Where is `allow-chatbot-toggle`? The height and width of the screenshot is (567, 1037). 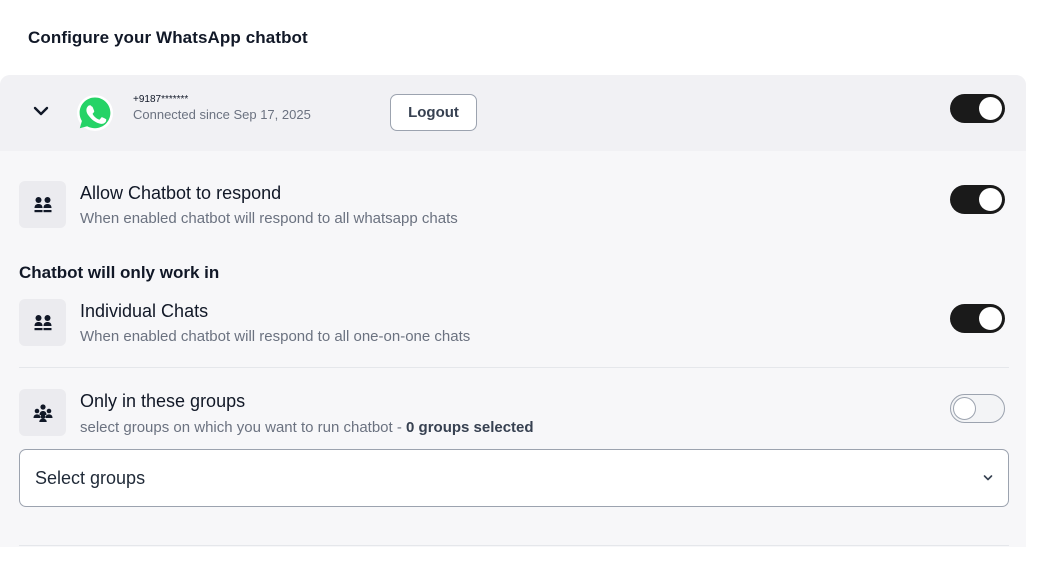
allow-chatbot-toggle is located at coordinates (977, 199).